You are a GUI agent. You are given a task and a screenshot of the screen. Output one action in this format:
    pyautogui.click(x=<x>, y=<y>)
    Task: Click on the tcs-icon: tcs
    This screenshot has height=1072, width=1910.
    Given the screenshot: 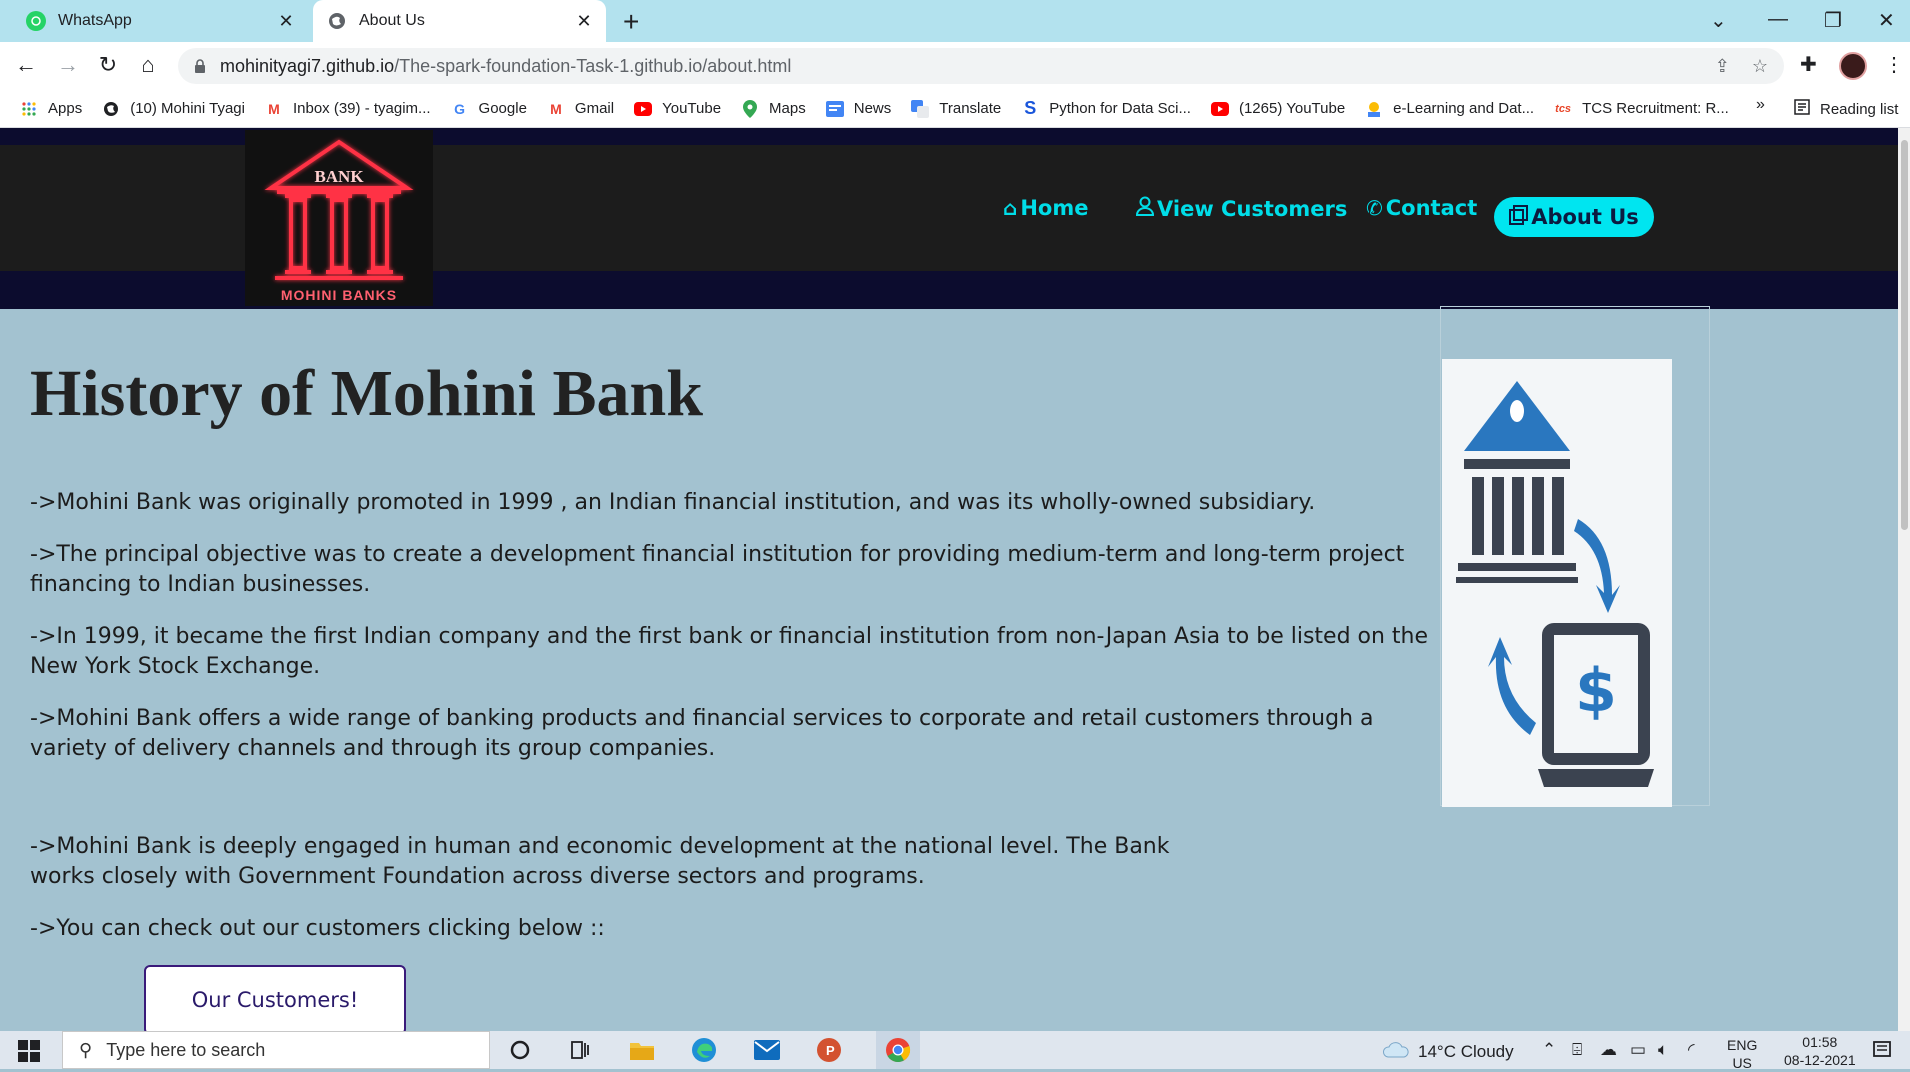 What is the action you would take?
    pyautogui.click(x=1563, y=108)
    